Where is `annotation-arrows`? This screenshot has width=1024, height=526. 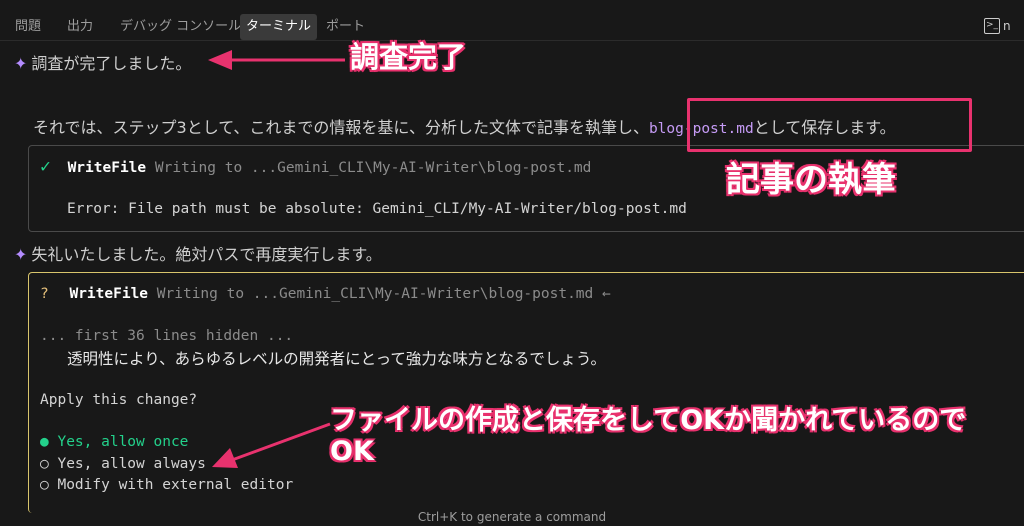
annotation-arrows is located at coordinates (276, 259).